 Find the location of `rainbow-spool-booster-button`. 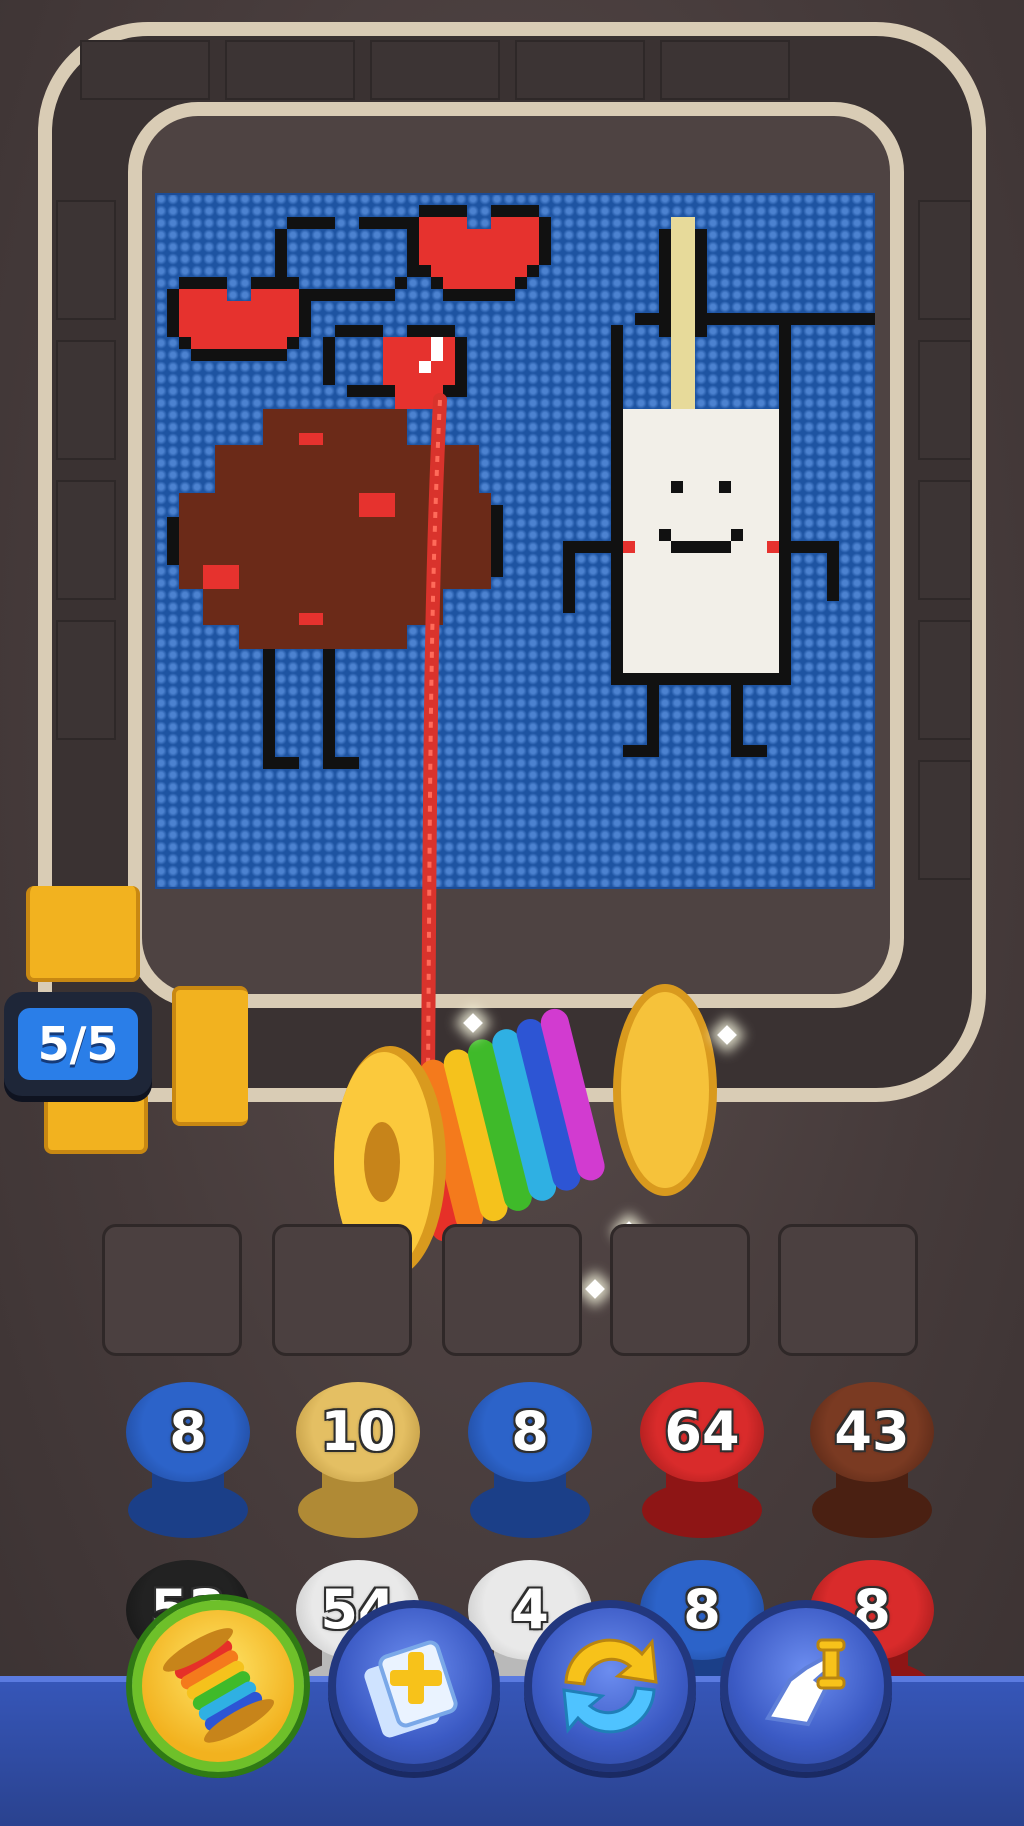

rainbow-spool-booster-button is located at coordinates (218, 1686).